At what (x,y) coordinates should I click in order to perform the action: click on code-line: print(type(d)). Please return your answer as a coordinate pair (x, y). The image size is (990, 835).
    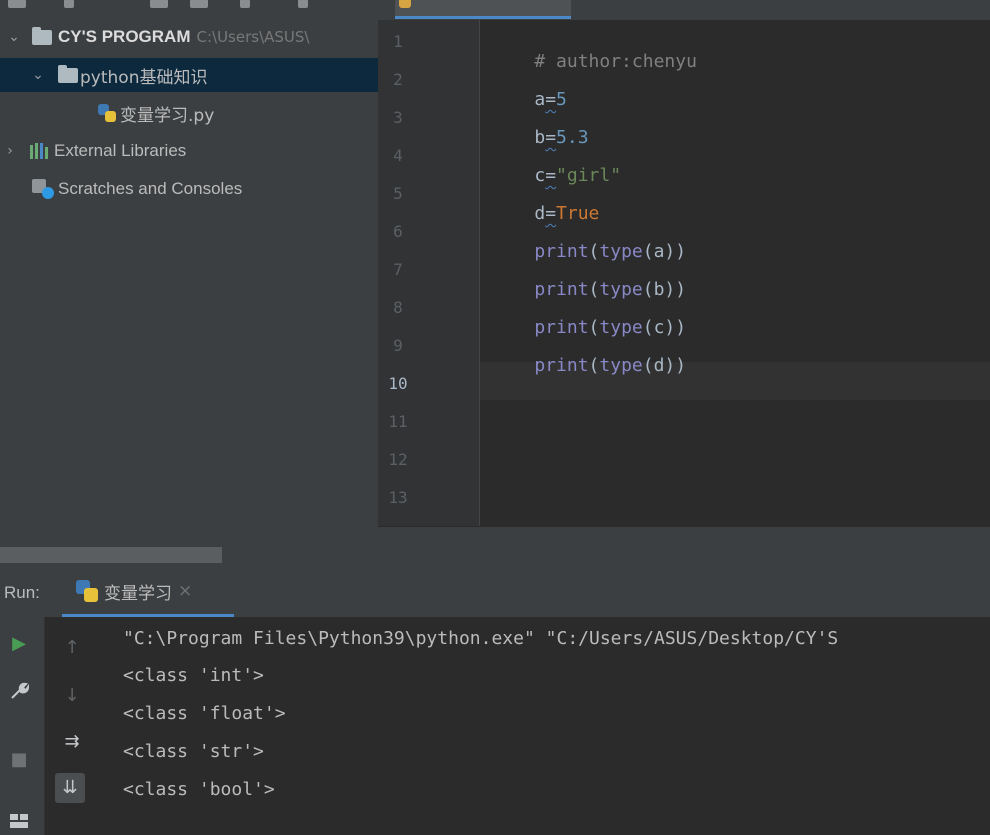
    Looking at the image, I should click on (588, 365).